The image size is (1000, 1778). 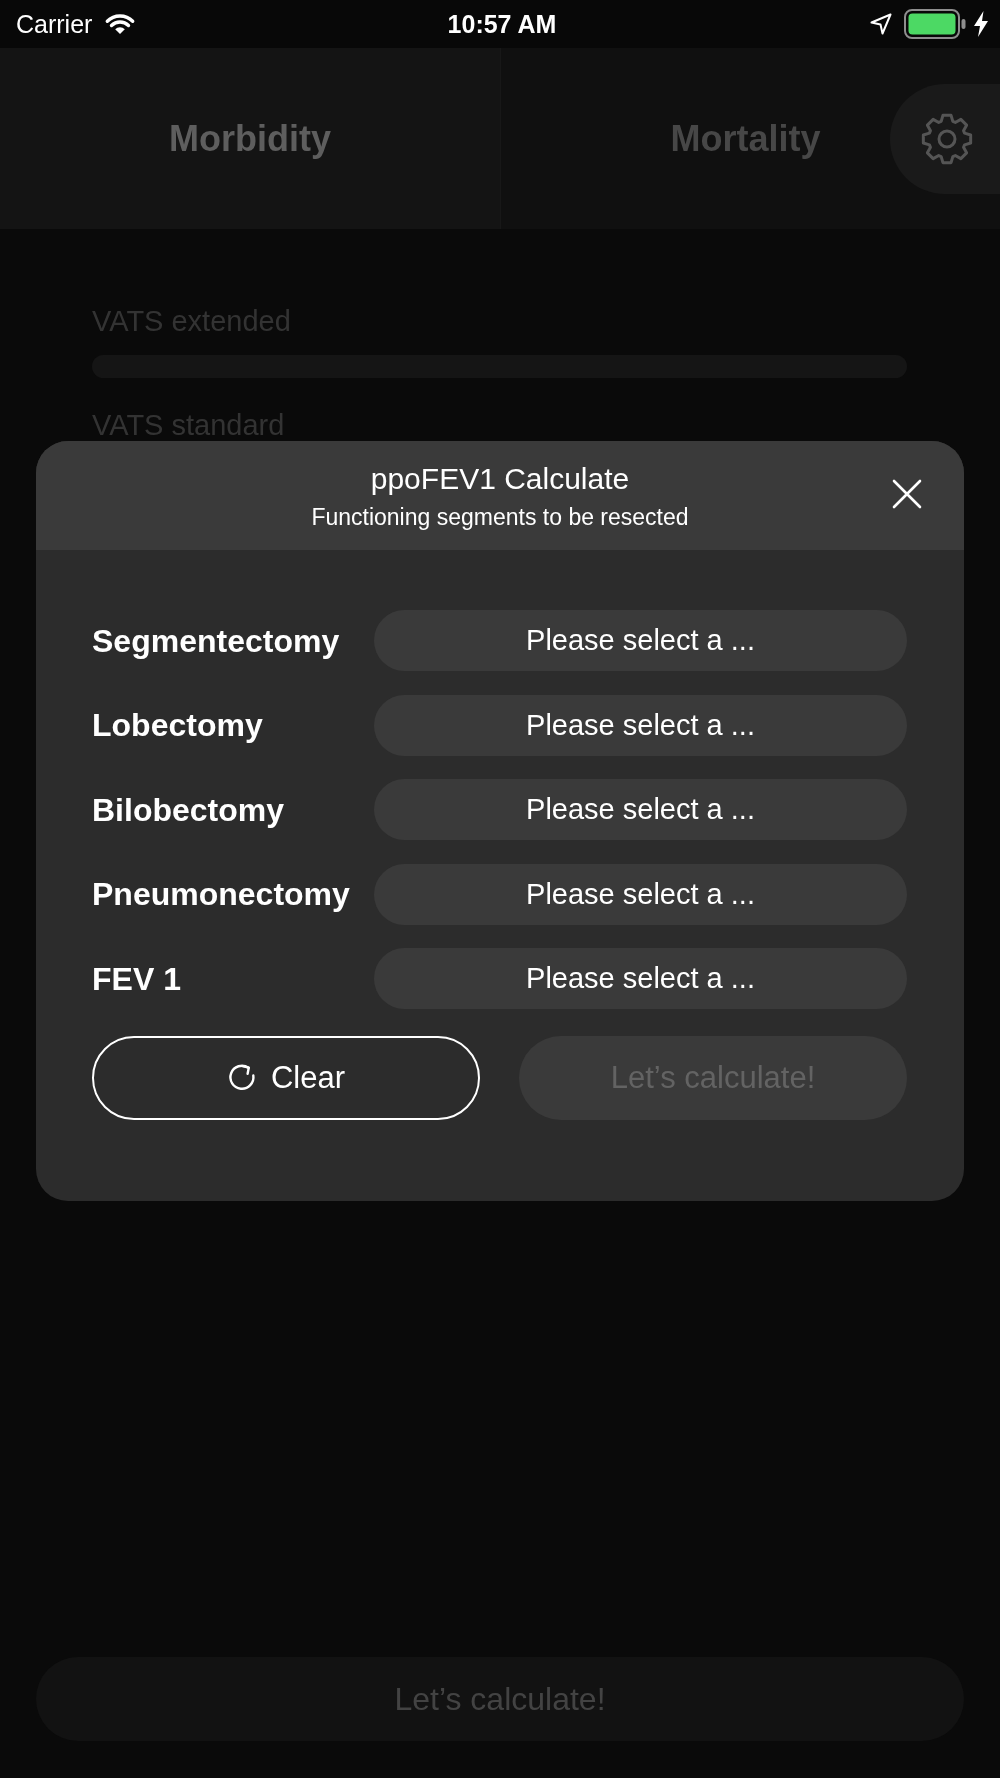 I want to click on field-label: FEV 1, so click(x=136, y=978).